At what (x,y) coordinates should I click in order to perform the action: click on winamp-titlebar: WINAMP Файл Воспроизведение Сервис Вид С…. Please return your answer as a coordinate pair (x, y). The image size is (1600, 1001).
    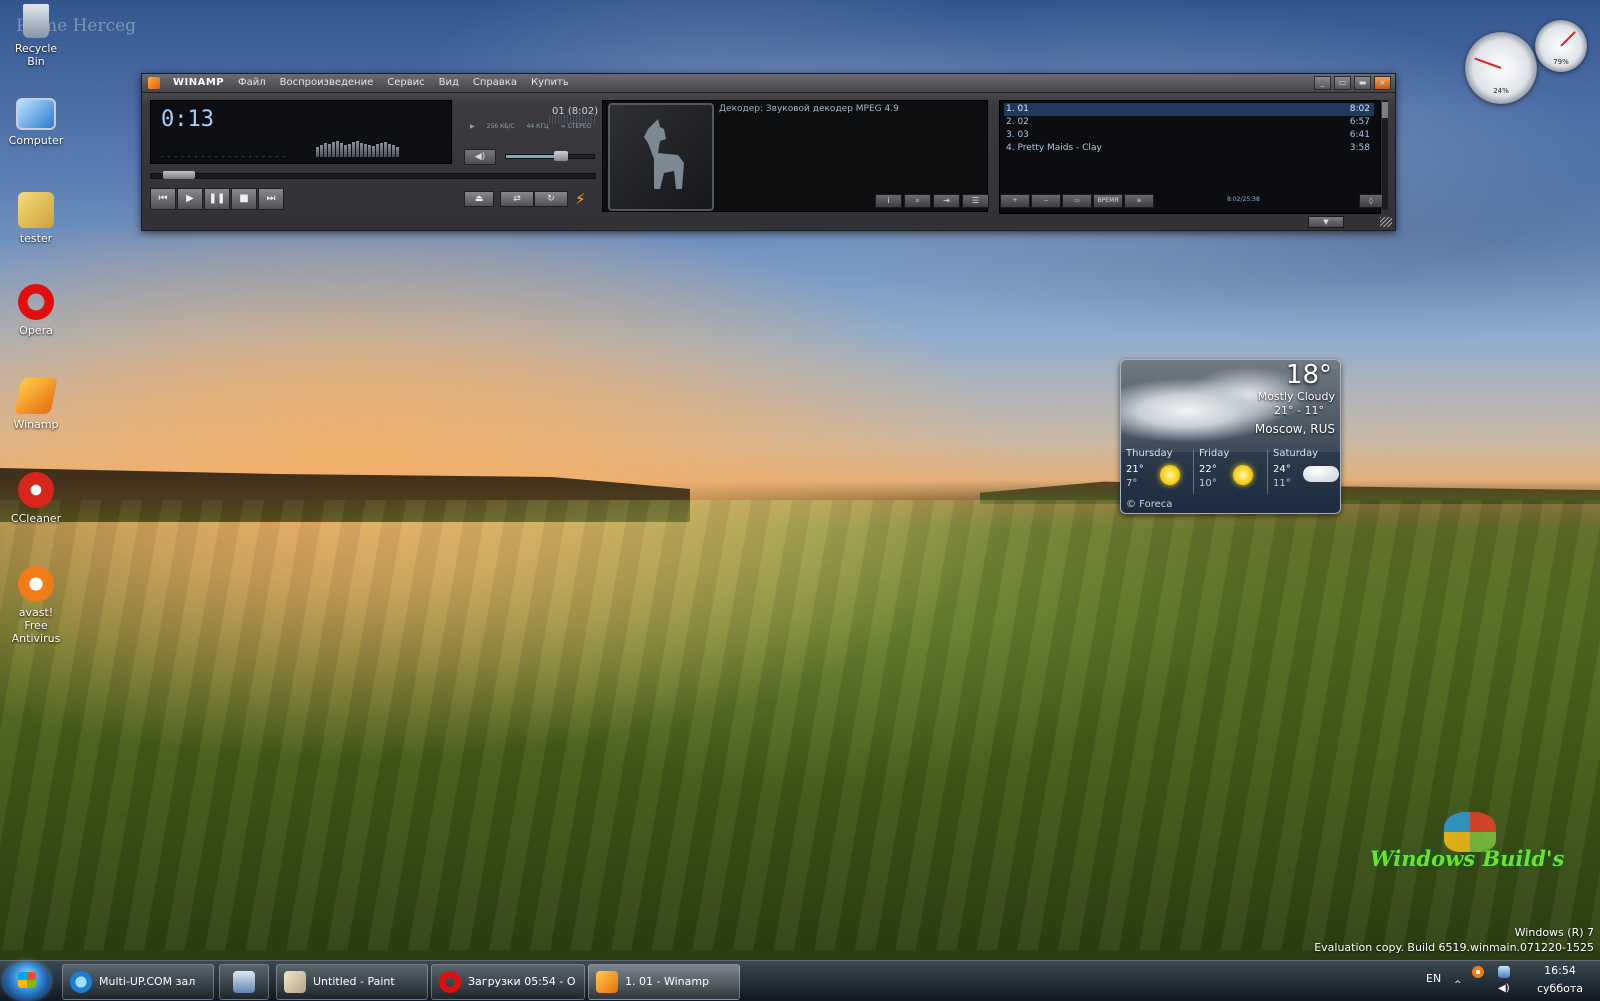
    Looking at the image, I should click on (768, 83).